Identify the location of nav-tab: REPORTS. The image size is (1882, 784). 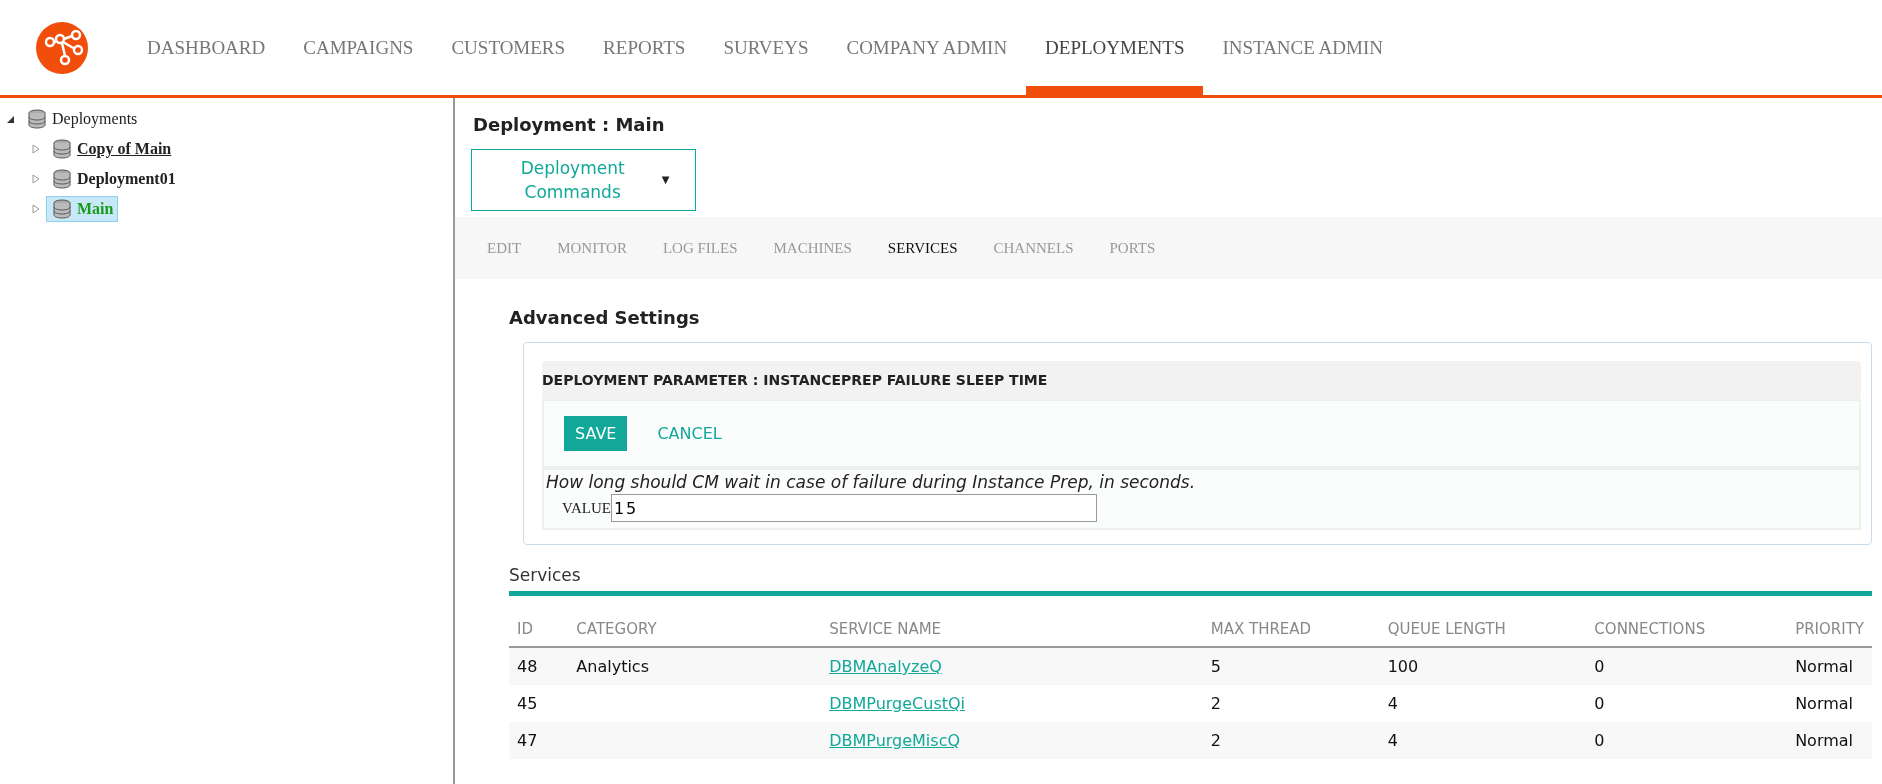
(644, 47).